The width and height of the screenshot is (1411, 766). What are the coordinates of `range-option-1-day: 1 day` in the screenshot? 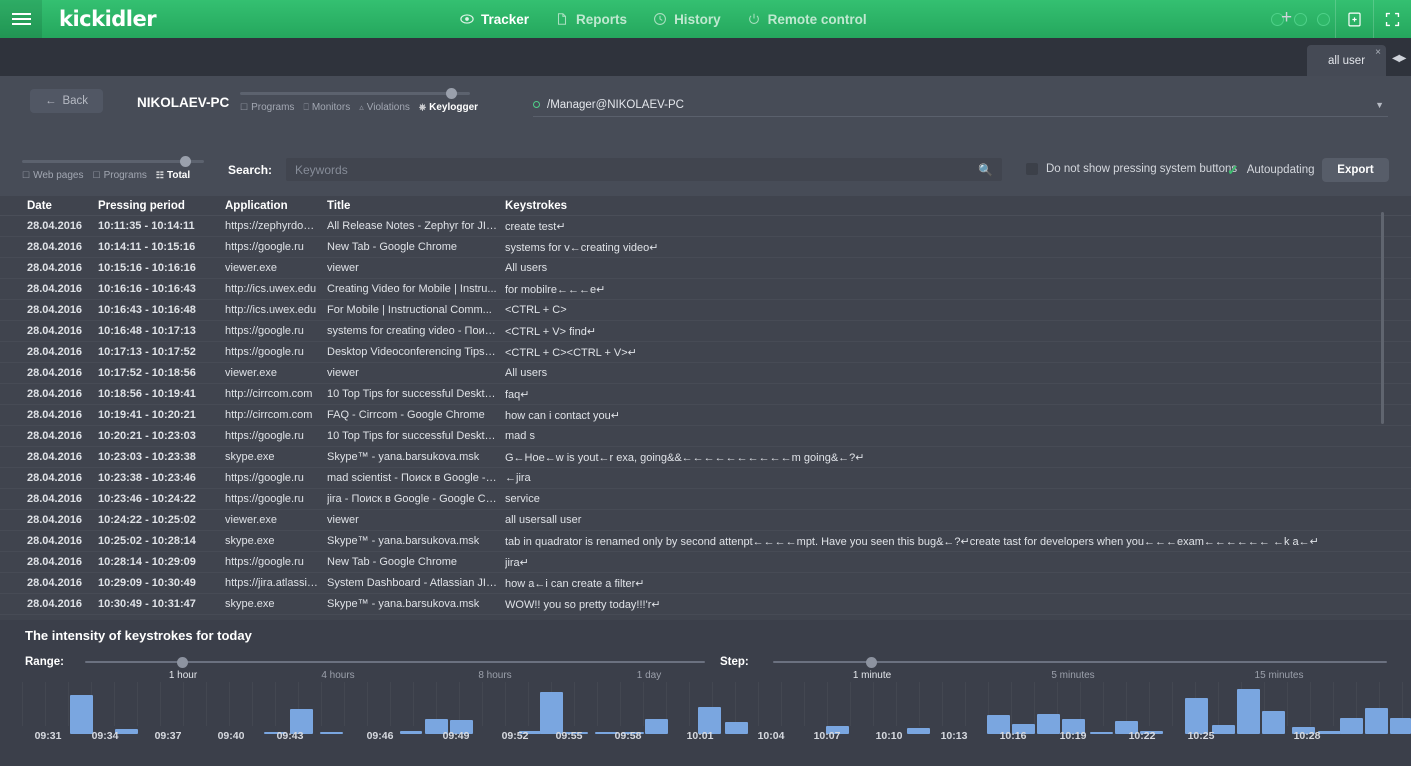 It's located at (649, 675).